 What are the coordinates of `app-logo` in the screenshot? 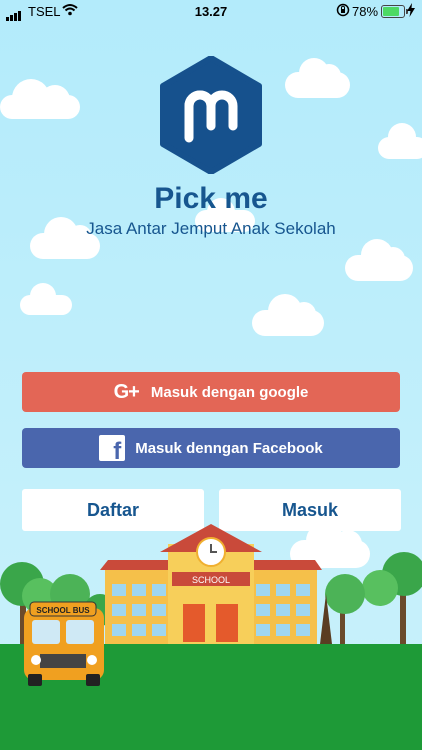 It's located at (211, 115).